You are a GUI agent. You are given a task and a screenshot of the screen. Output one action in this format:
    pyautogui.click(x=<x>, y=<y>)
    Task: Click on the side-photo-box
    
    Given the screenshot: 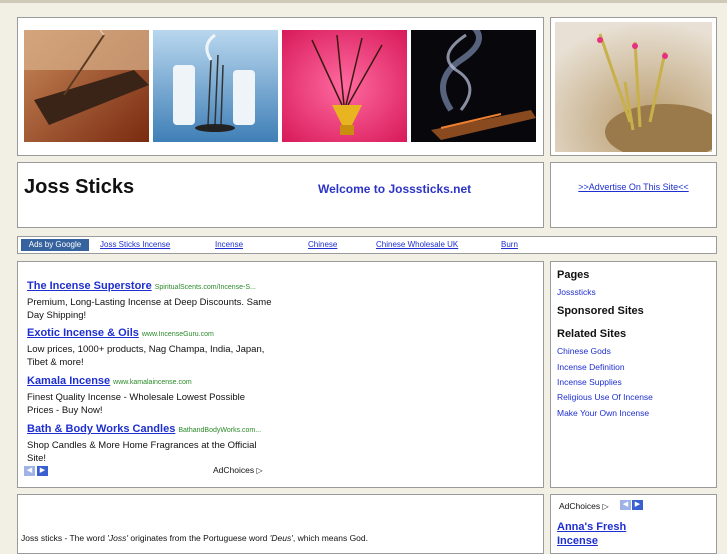 What is the action you would take?
    pyautogui.click(x=633, y=86)
    